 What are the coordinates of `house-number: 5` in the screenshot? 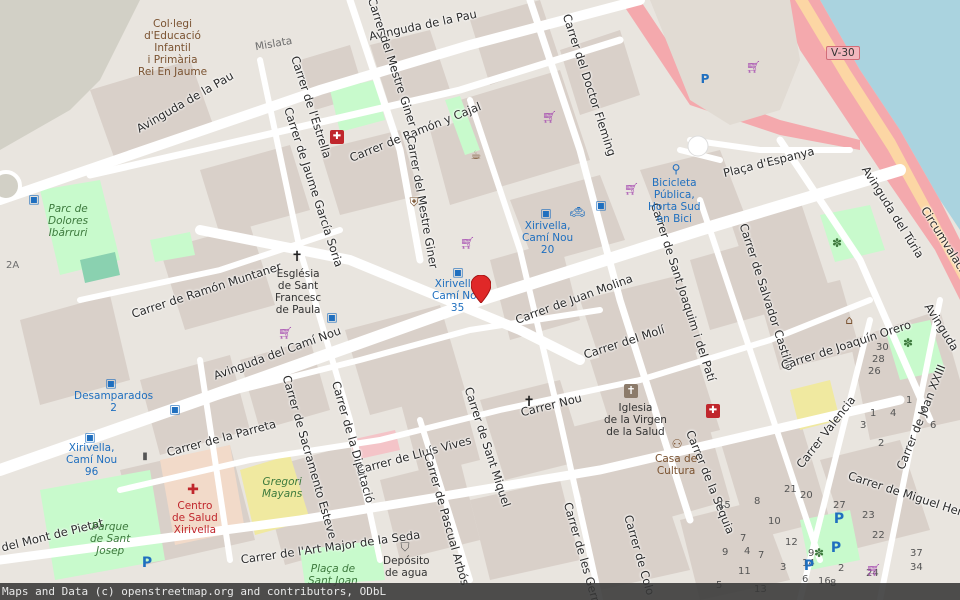 It's located at (923, 410).